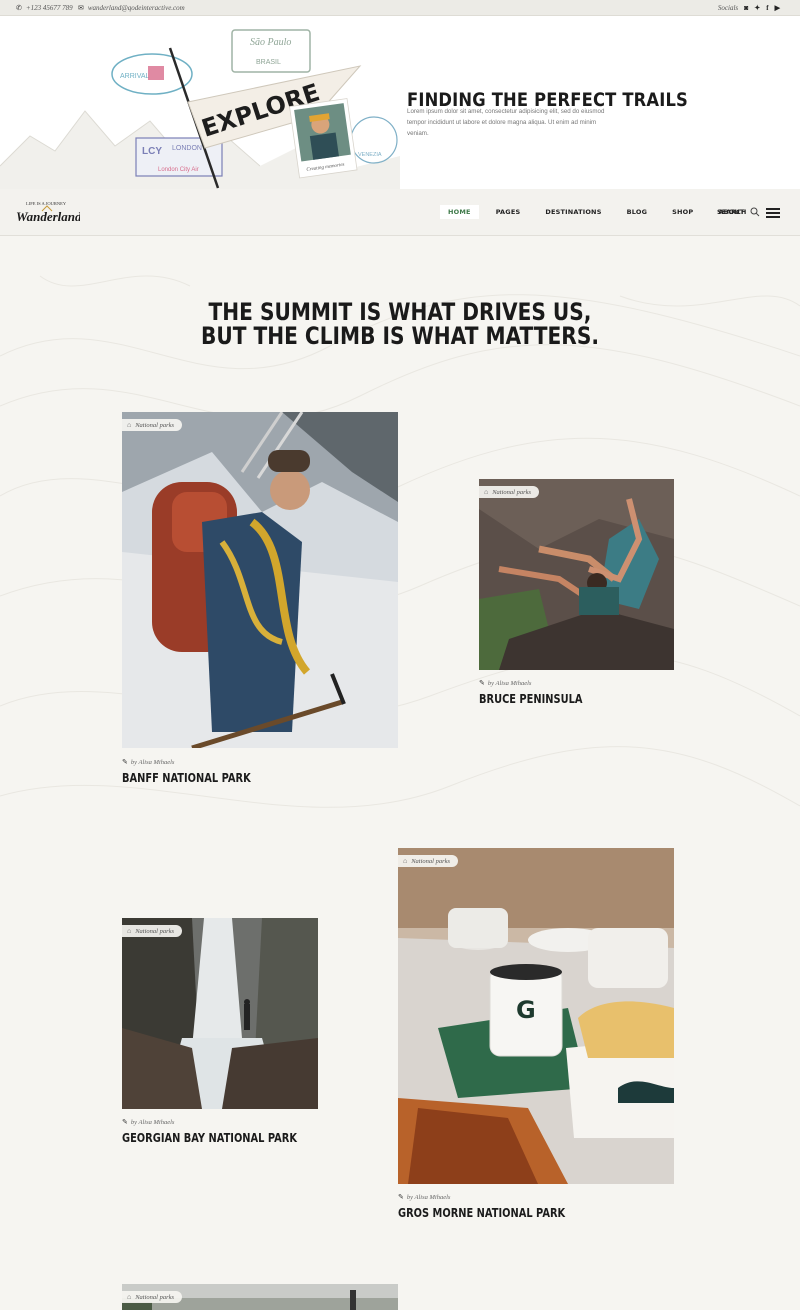 The image size is (800, 1310). Describe the element at coordinates (755, 212) in the screenshot. I see `search-icon` at that location.